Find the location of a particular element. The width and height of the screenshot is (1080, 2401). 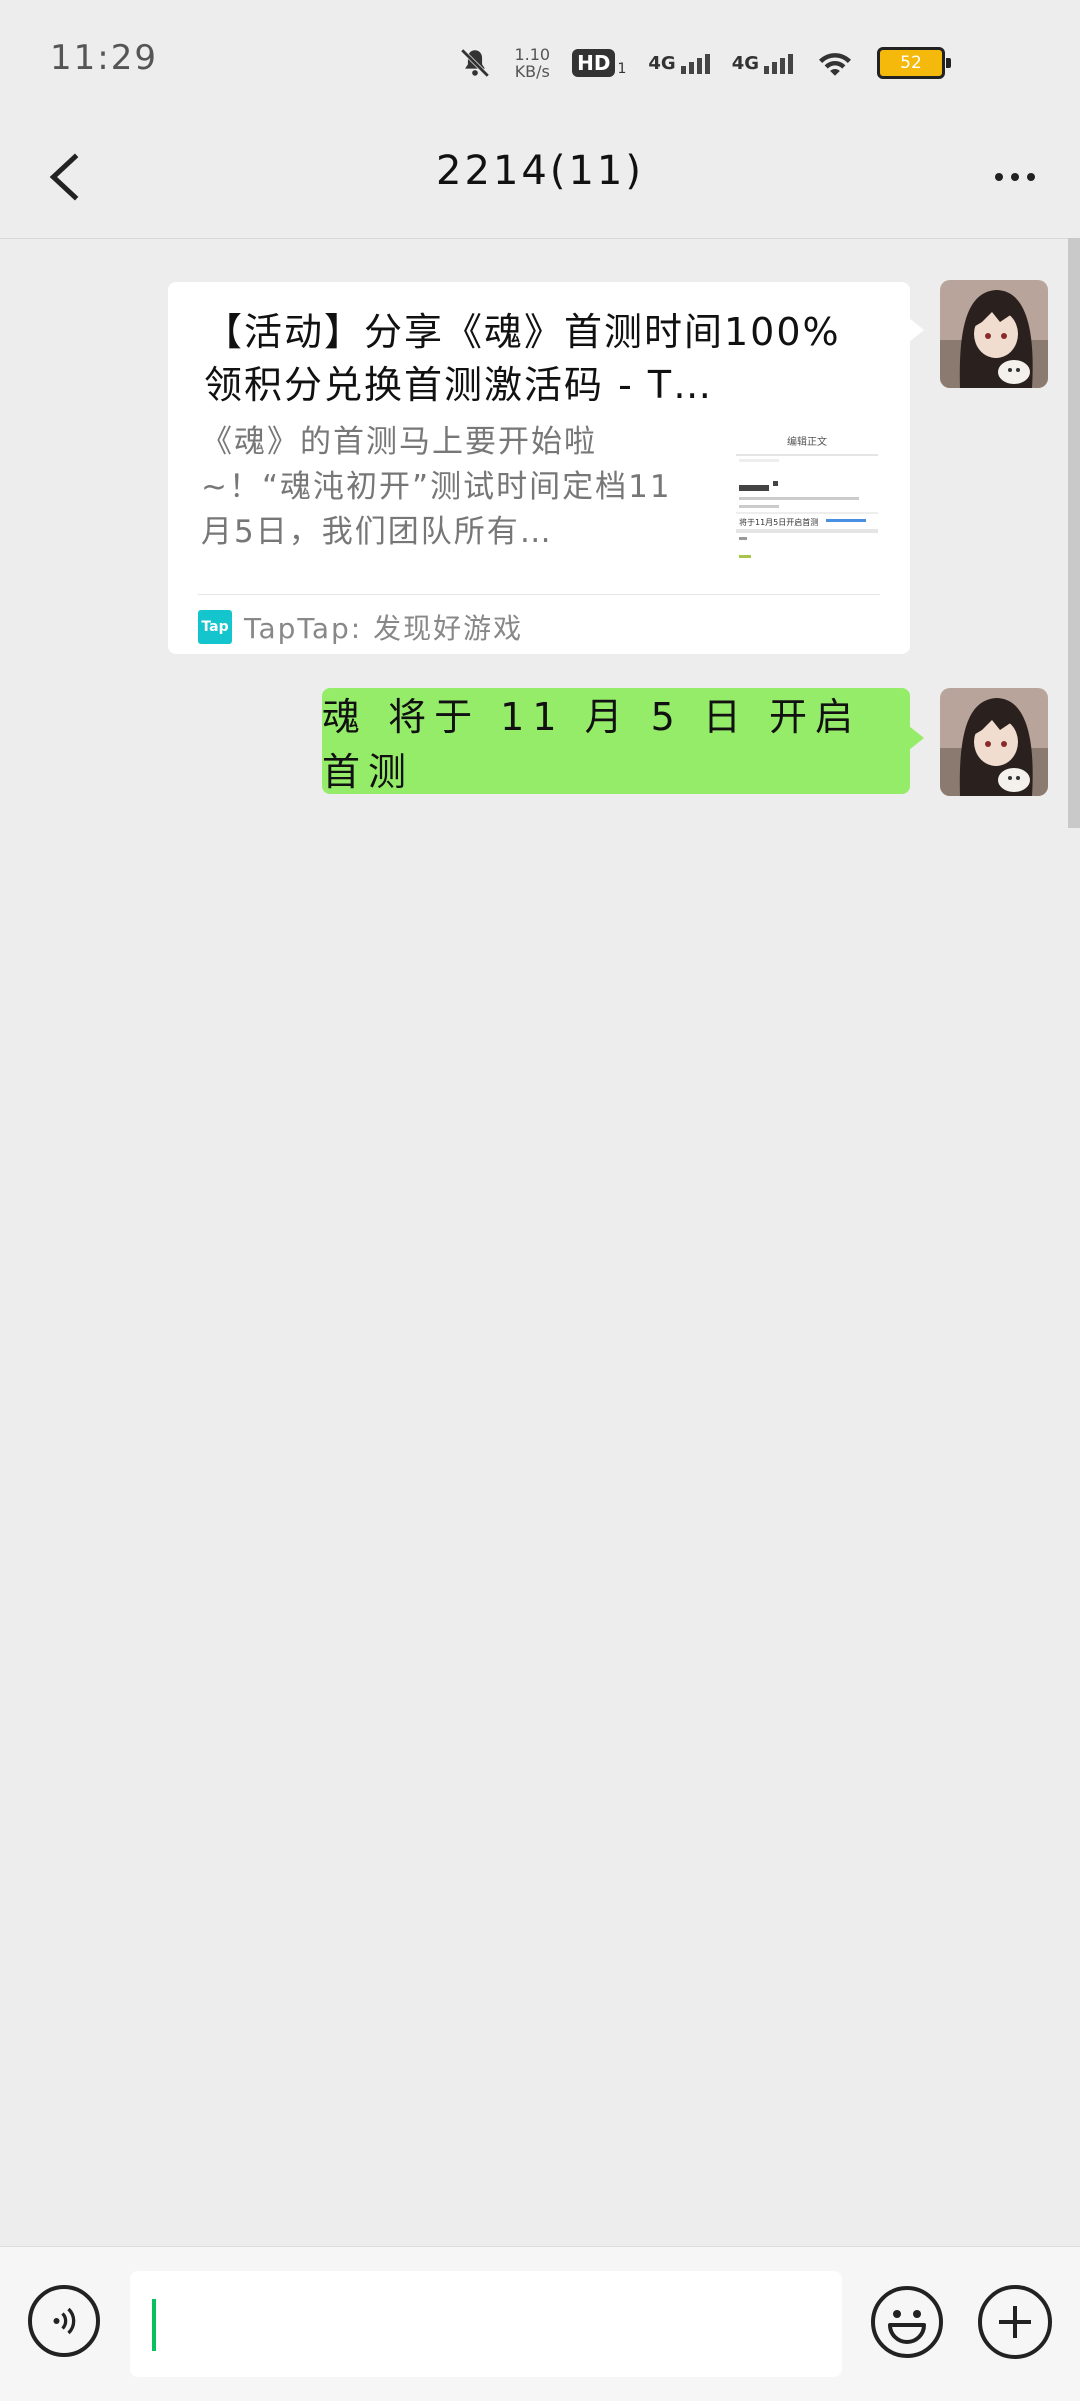

status-icons: 1.10 KB/s HD 1 4G 4G 52 is located at coordinates (704, 63).